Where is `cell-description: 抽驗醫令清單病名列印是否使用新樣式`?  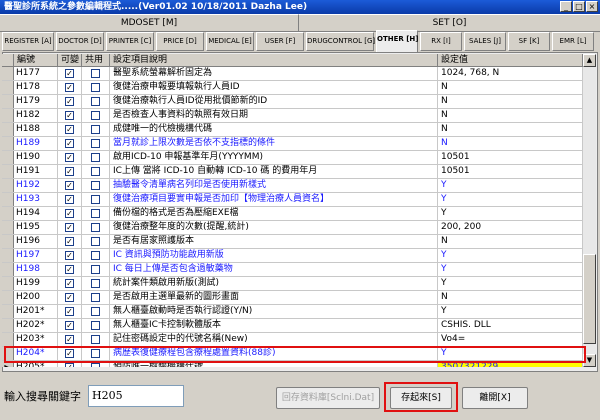 cell-description: 抽驗醫令清單病名列印是否使用新樣式 is located at coordinates (274, 185).